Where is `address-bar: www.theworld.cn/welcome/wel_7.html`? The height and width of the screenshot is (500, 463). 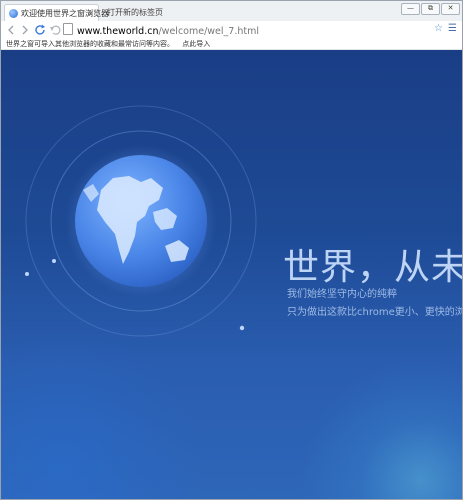
address-bar: www.theworld.cn/welcome/wel_7.html is located at coordinates (161, 30).